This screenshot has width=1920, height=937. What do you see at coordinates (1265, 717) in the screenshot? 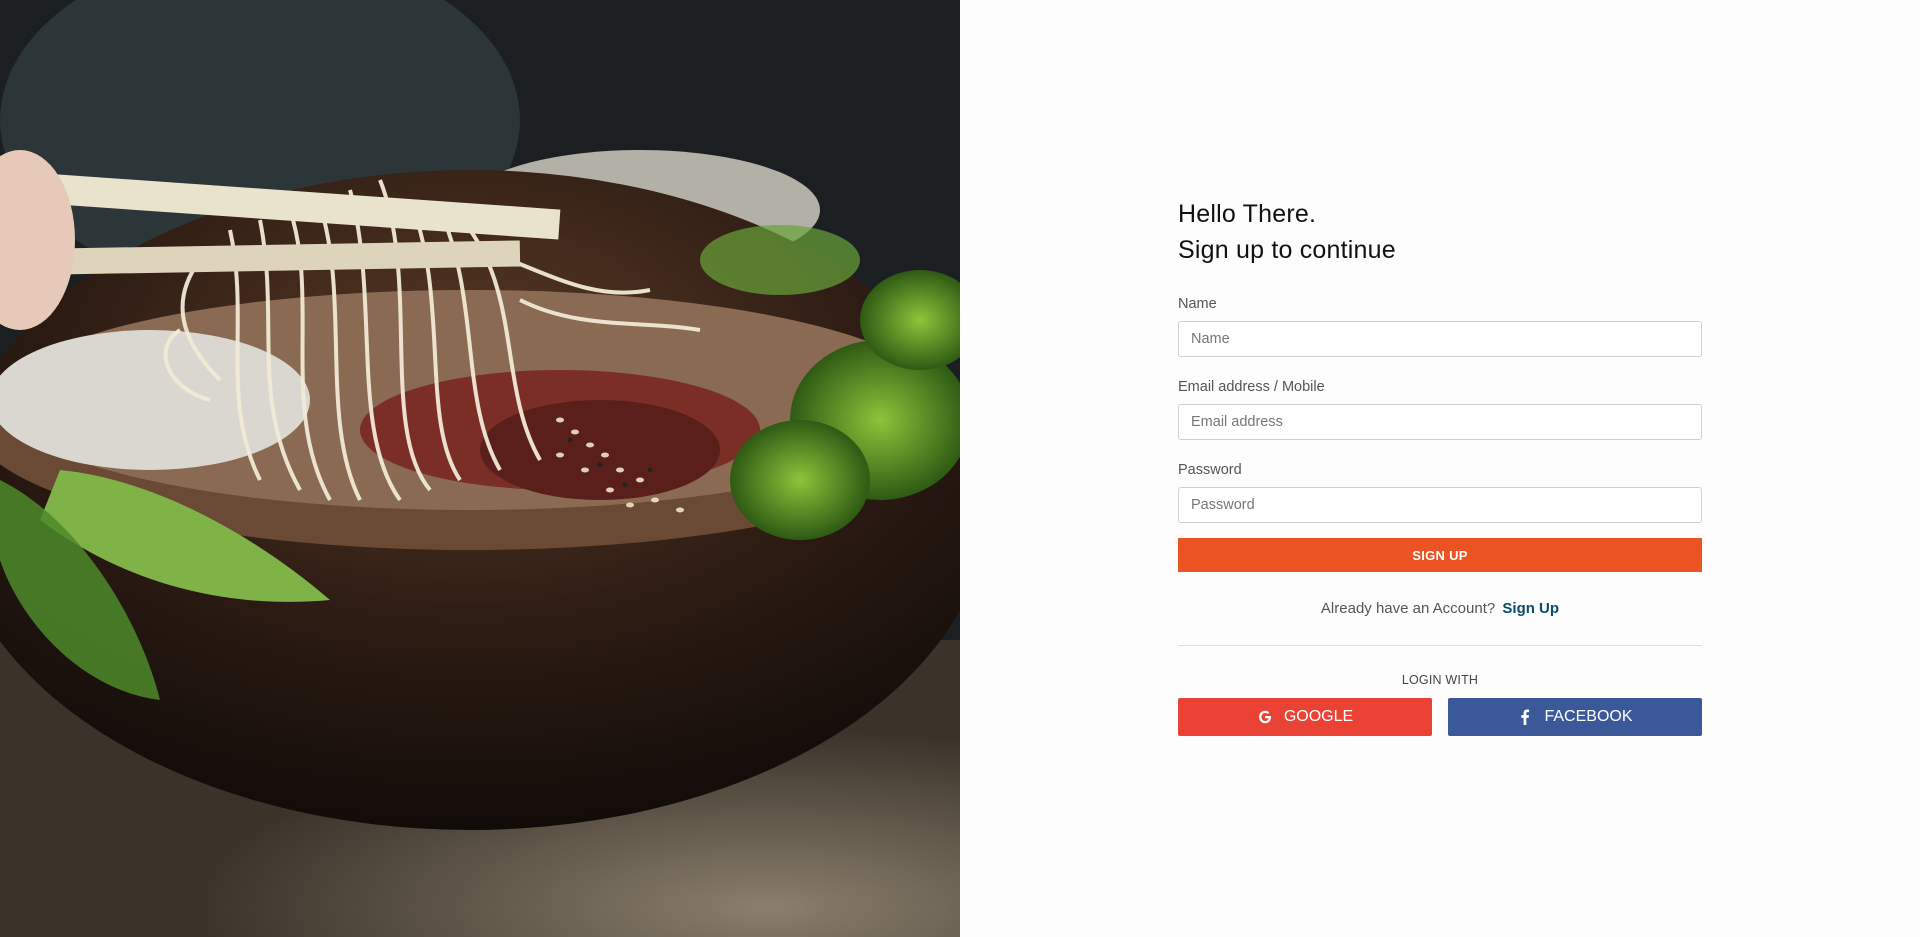
I see `google-icon` at bounding box center [1265, 717].